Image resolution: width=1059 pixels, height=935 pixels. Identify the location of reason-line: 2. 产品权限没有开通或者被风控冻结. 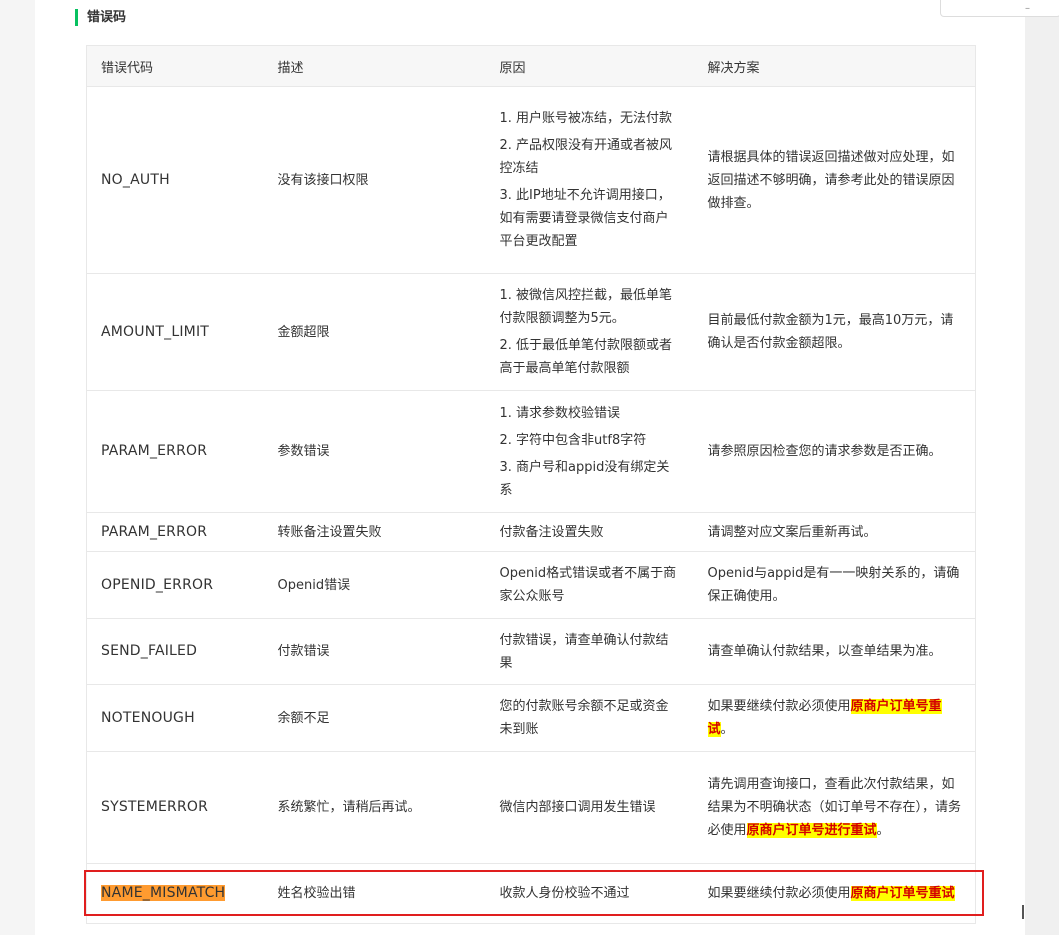
(586, 157).